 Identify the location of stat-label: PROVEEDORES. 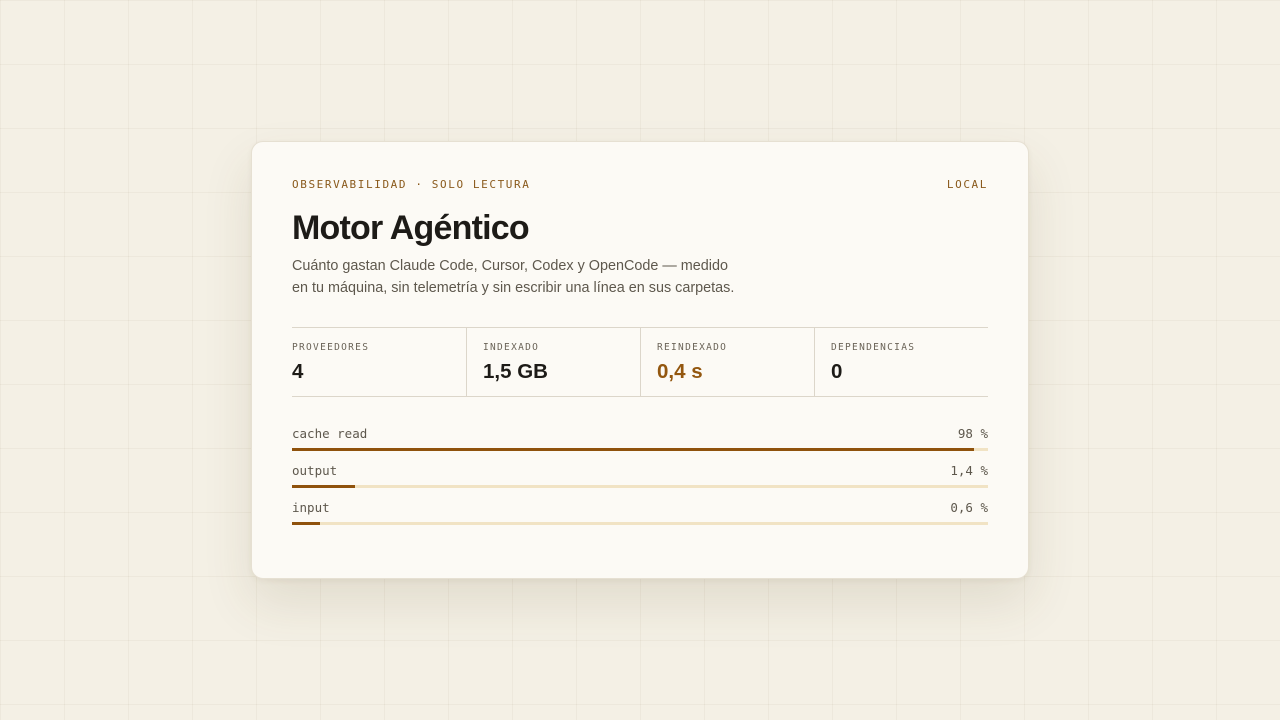
(331, 347).